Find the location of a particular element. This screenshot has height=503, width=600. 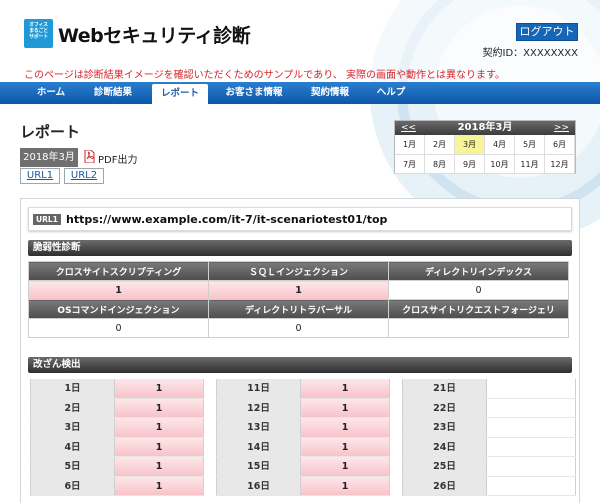

tamper-day-row: 25日 is located at coordinates (489, 467).